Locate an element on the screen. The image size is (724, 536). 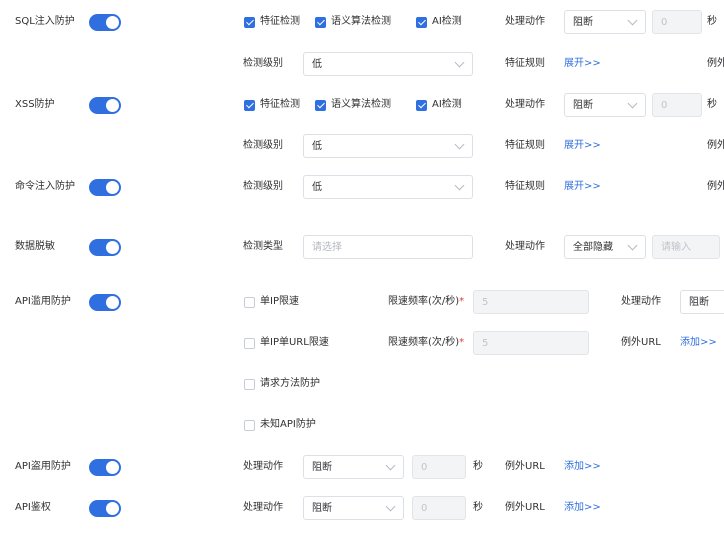
auth-seconds-input: 0 is located at coordinates (439, 508).